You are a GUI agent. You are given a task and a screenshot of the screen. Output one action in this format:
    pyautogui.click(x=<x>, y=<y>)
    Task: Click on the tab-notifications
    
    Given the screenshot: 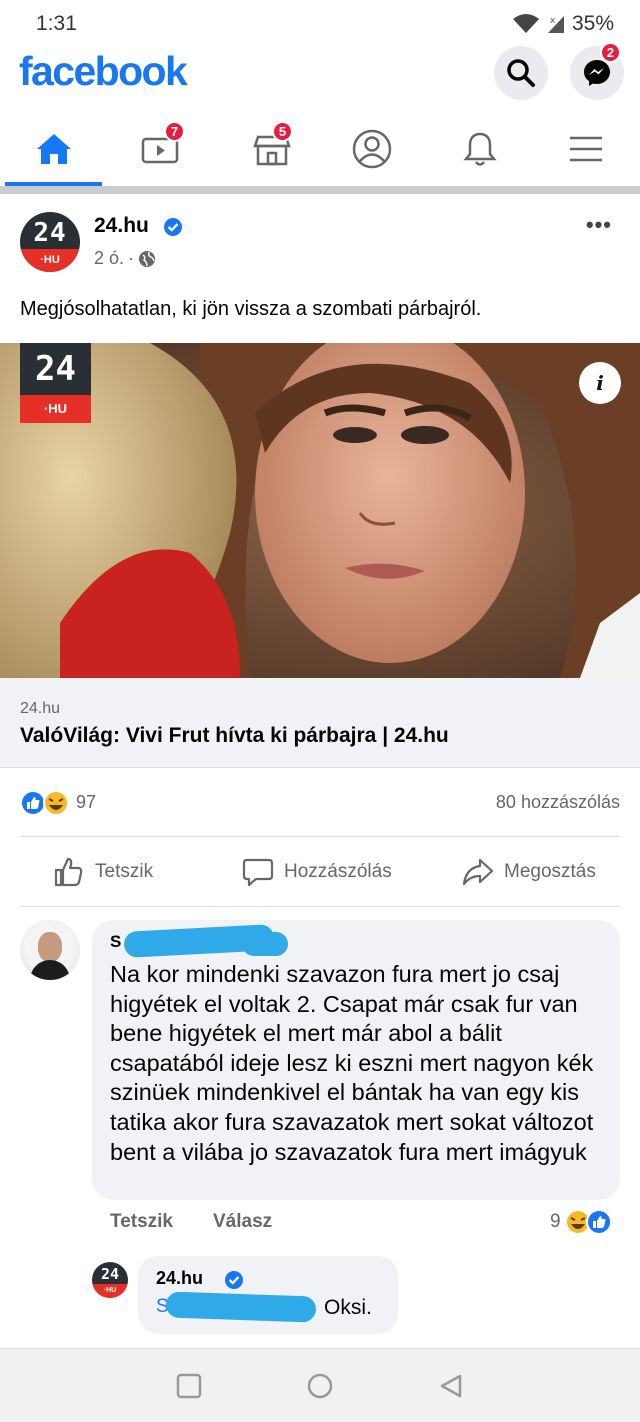 What is the action you would take?
    pyautogui.click(x=480, y=149)
    